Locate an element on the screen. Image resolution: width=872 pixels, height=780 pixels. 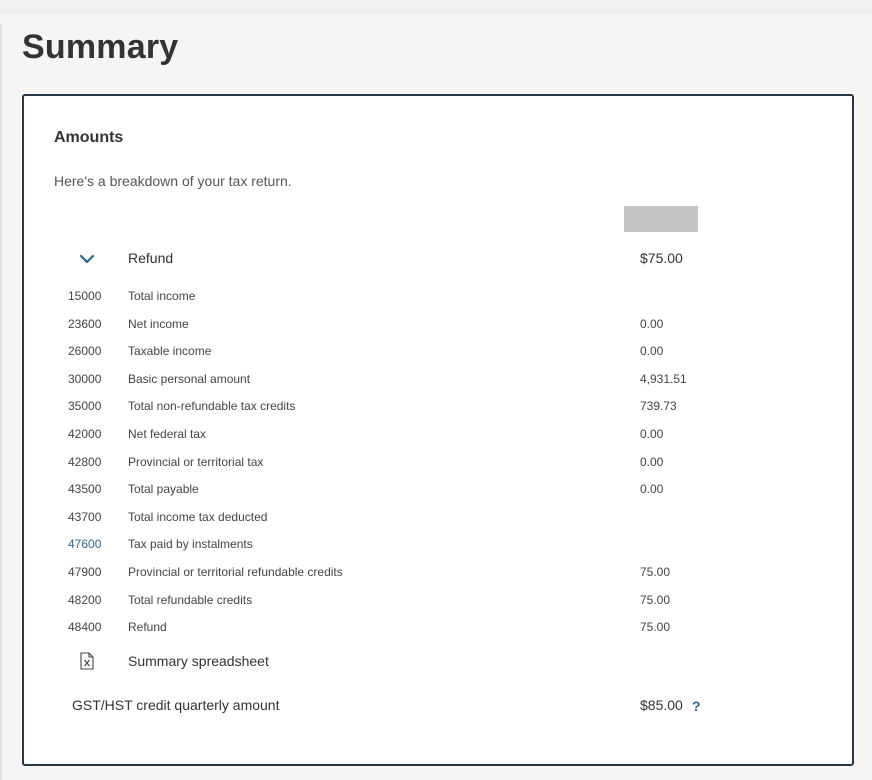
line-code: 48200 is located at coordinates (85, 599).